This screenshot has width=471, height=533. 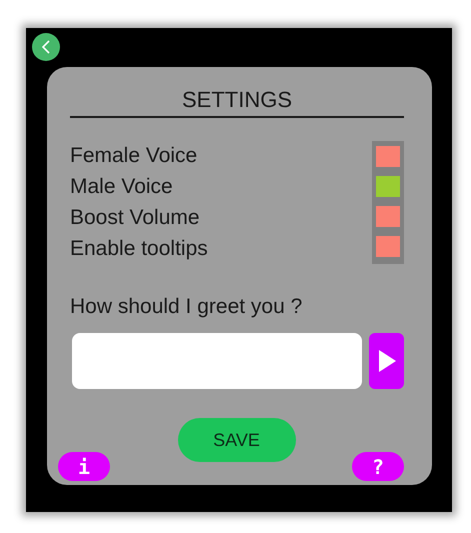 What do you see at coordinates (378, 466) in the screenshot?
I see `help-button: ?` at bounding box center [378, 466].